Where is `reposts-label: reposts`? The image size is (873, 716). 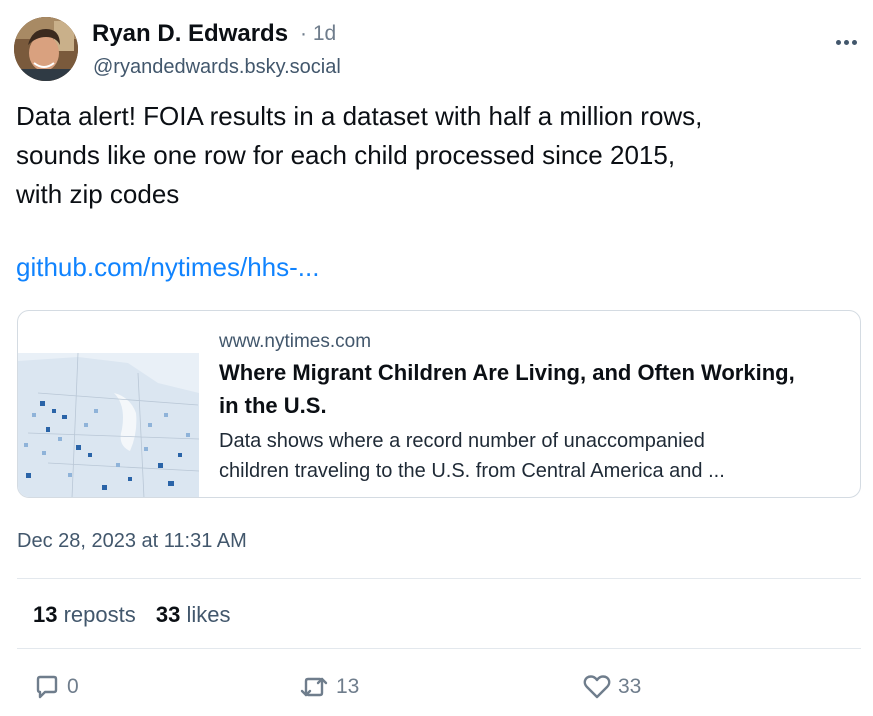 reposts-label: reposts is located at coordinates (99, 614).